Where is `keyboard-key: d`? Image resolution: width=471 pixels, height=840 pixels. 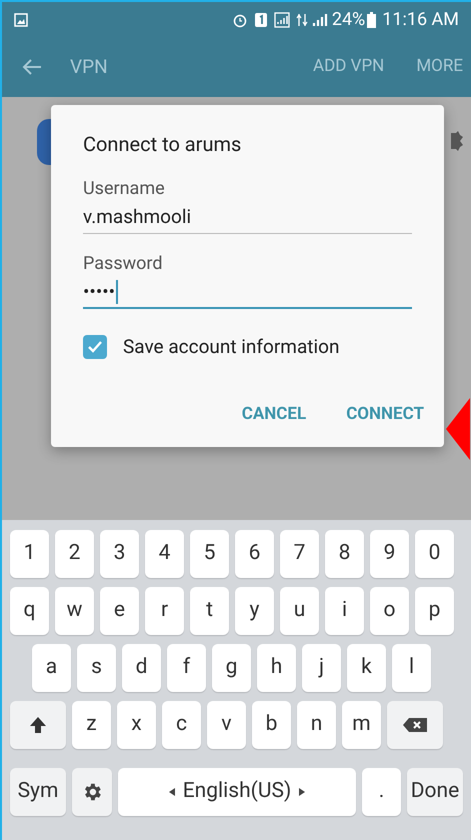
keyboard-key: d is located at coordinates (141, 668).